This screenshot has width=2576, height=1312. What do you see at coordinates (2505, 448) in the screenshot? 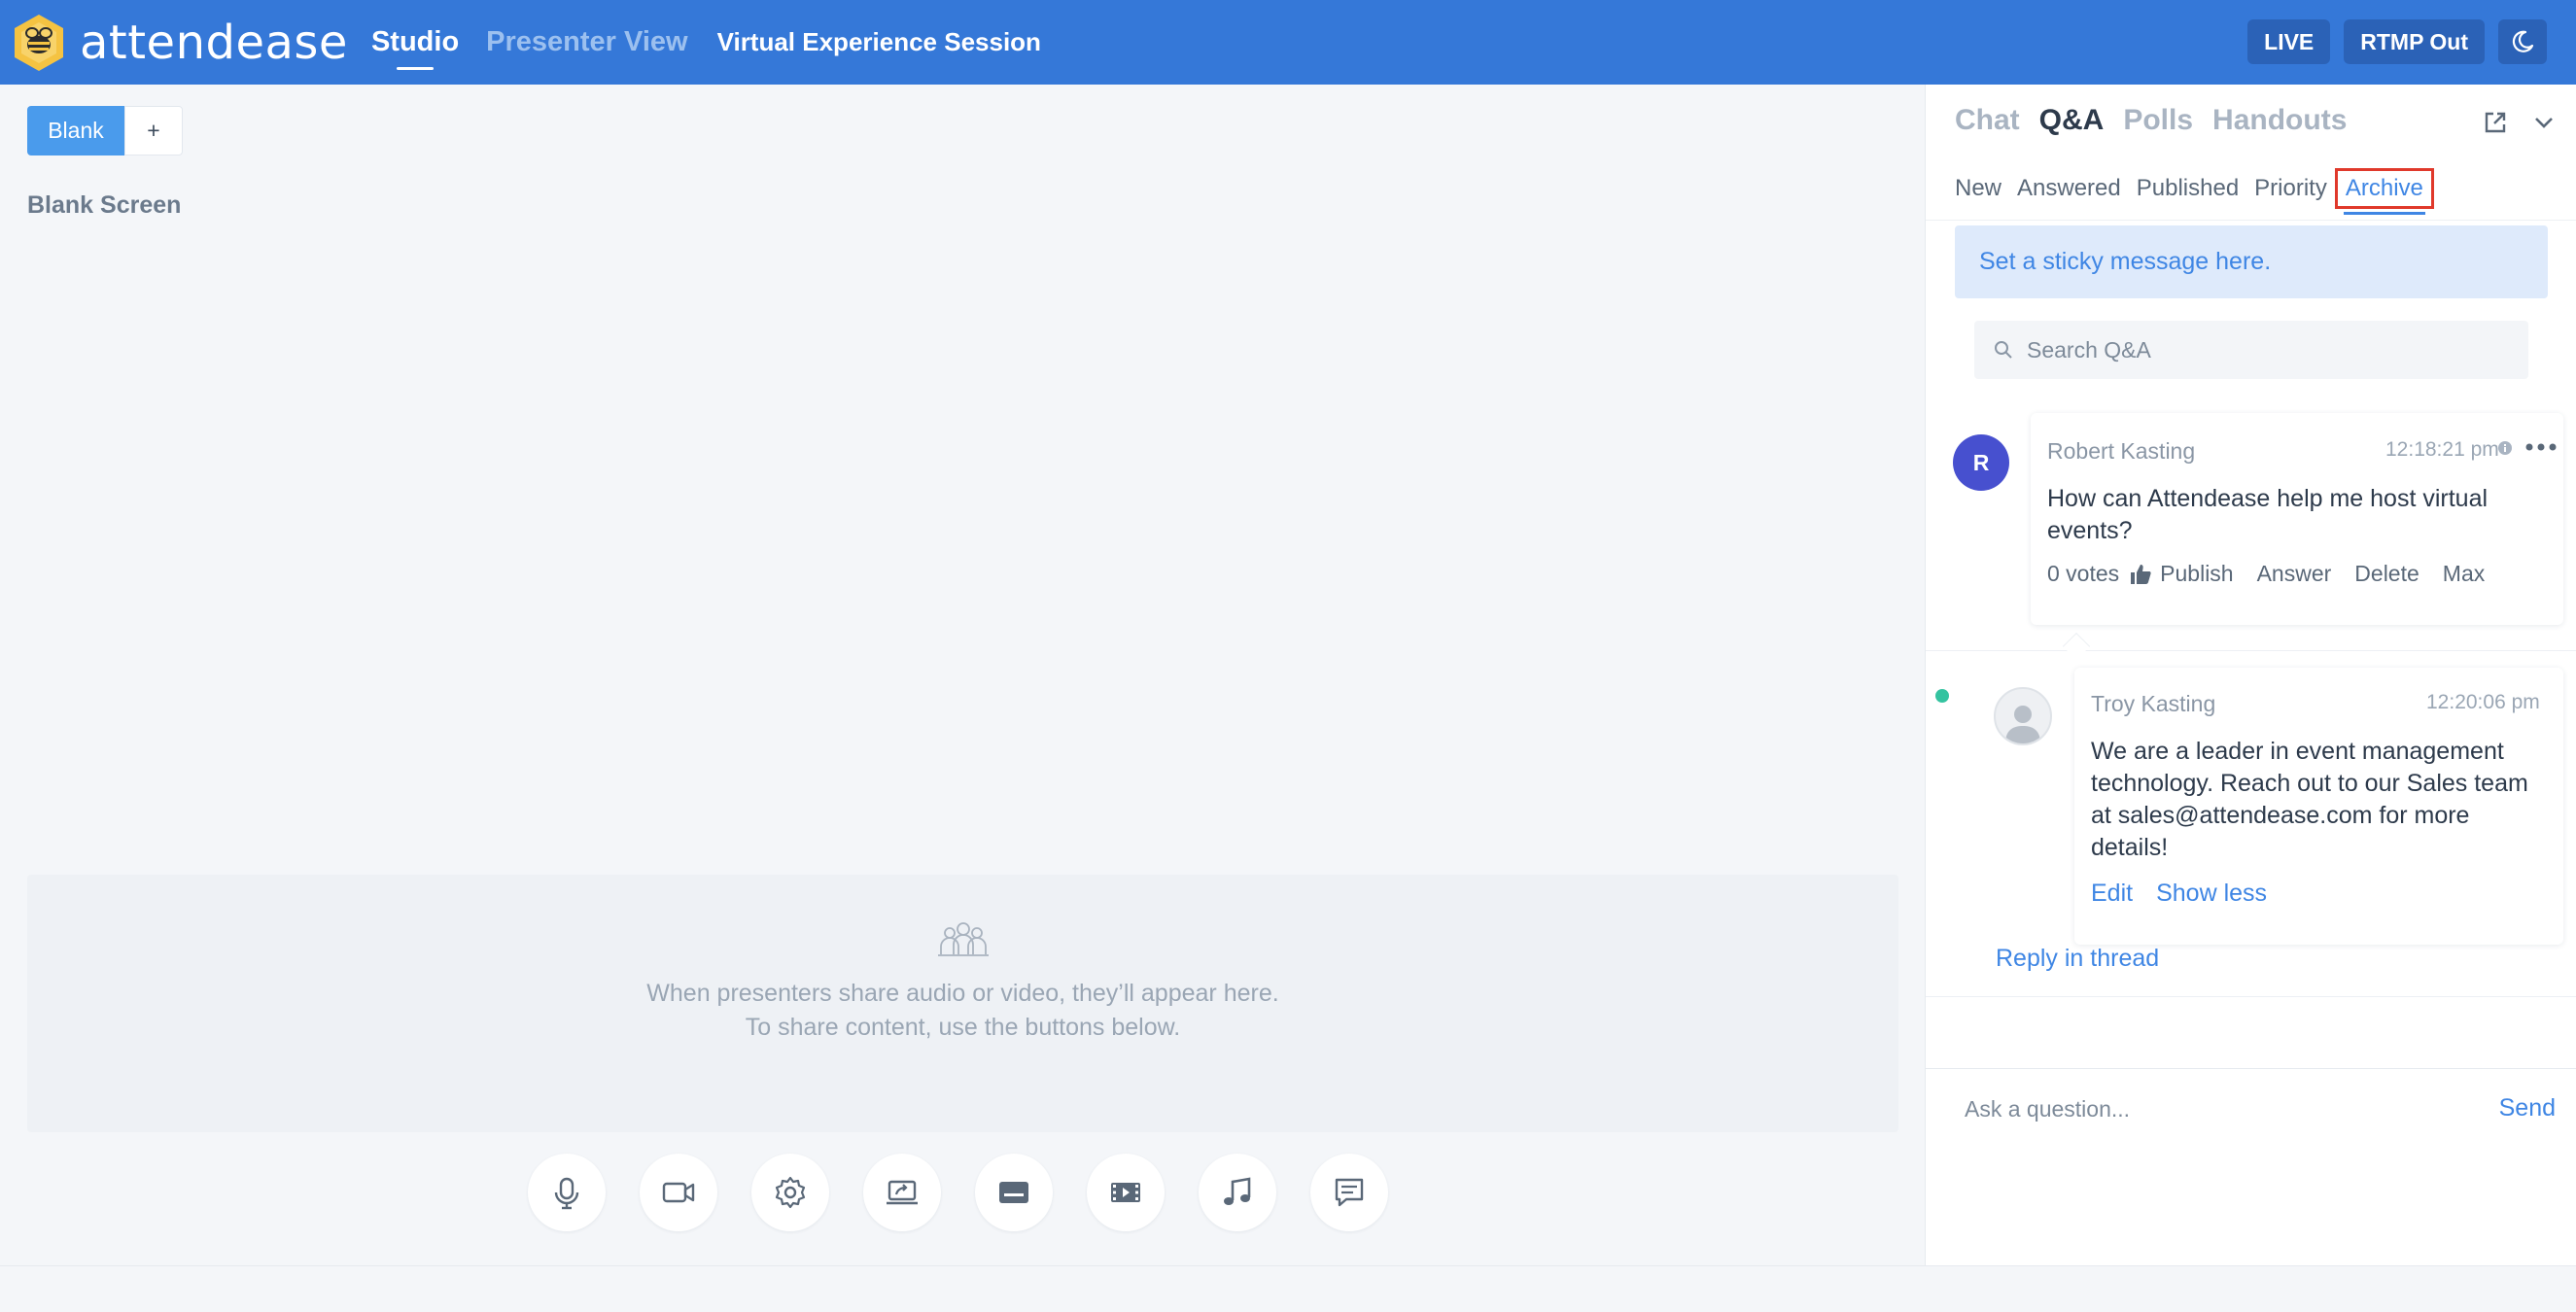
I see `info-icon` at bounding box center [2505, 448].